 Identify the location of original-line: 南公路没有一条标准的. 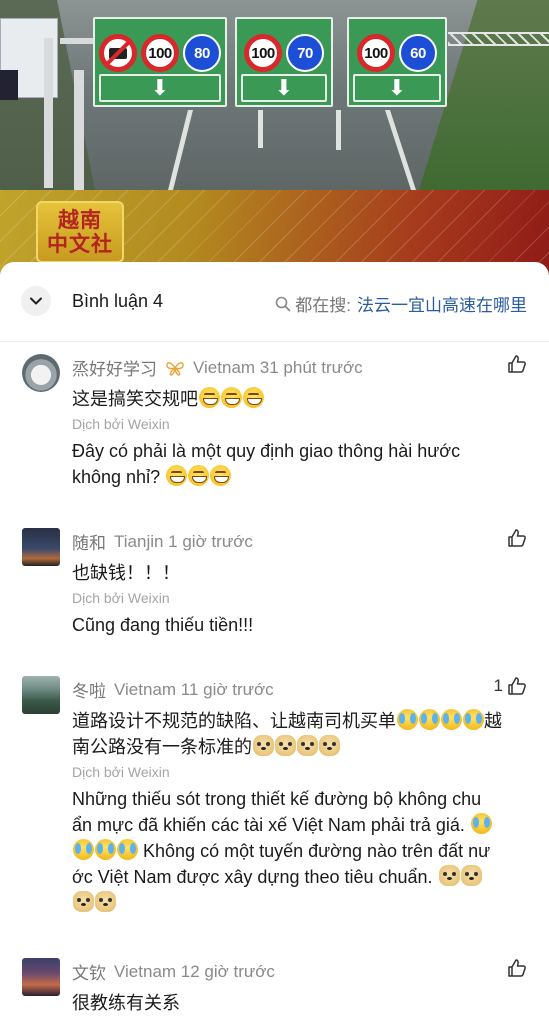
(302, 747).